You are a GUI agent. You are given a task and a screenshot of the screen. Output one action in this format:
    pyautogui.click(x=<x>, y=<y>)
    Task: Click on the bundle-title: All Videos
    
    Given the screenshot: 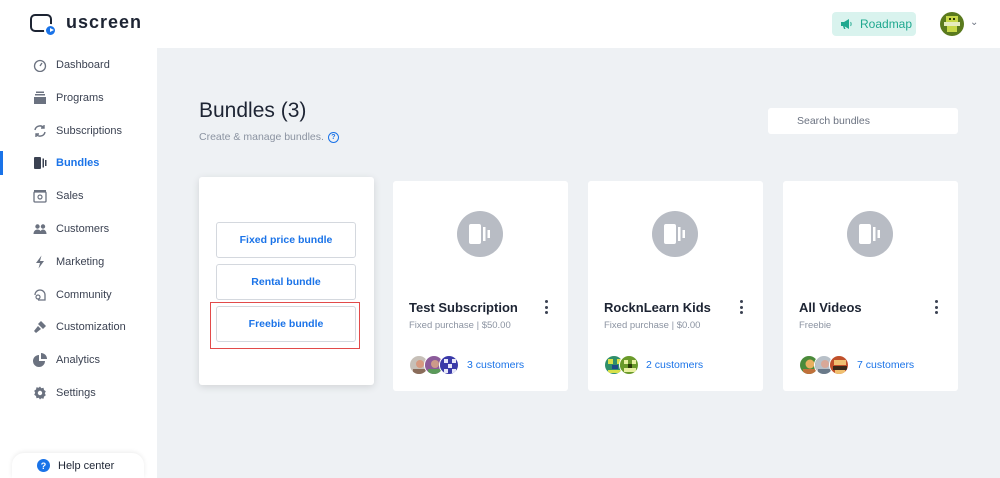 What is the action you would take?
    pyautogui.click(x=830, y=307)
    